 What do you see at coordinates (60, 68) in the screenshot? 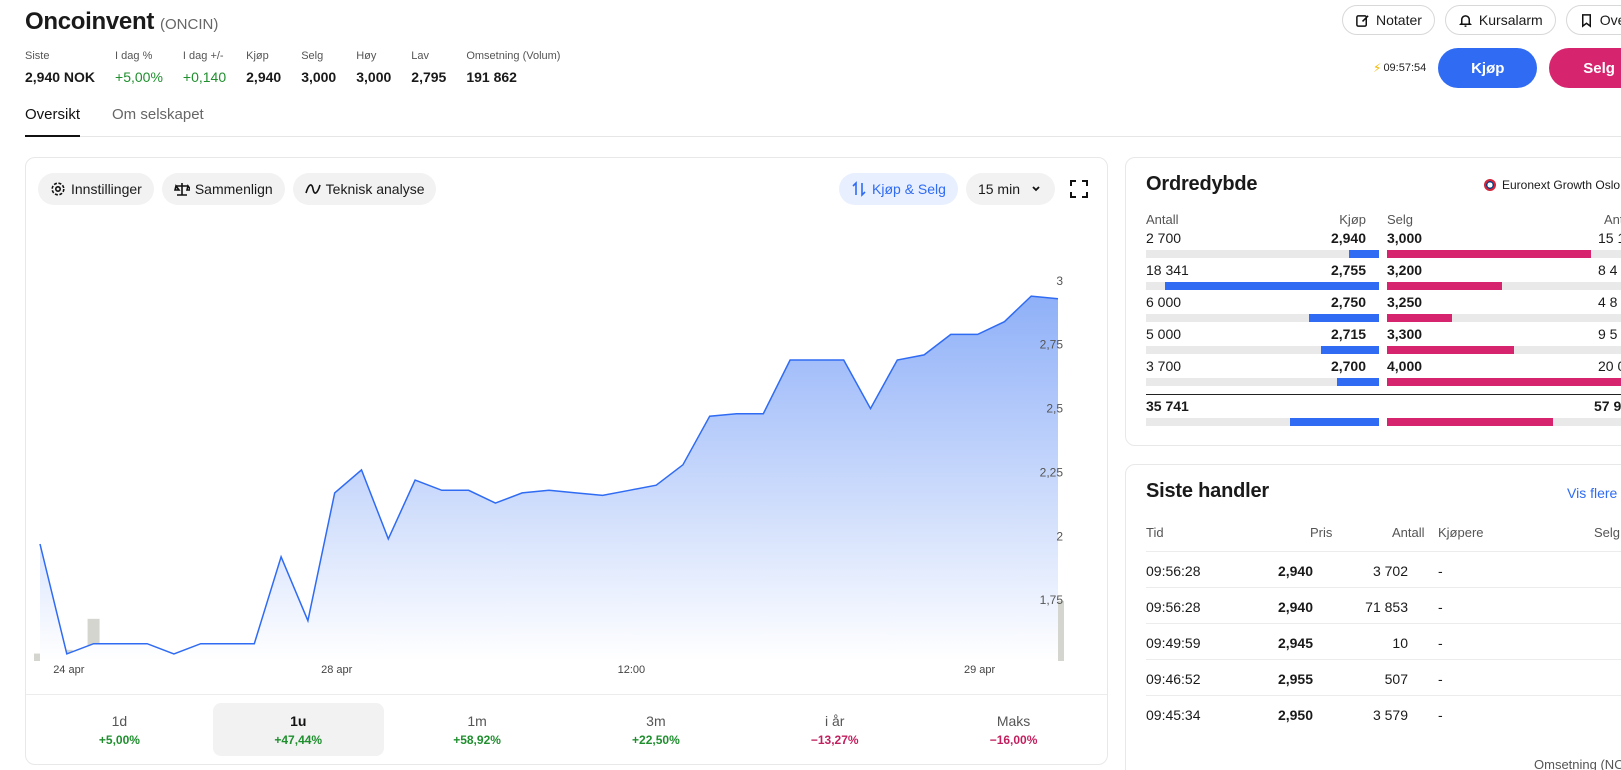
I see `stat-siste: Siste 2,940 NOK` at bounding box center [60, 68].